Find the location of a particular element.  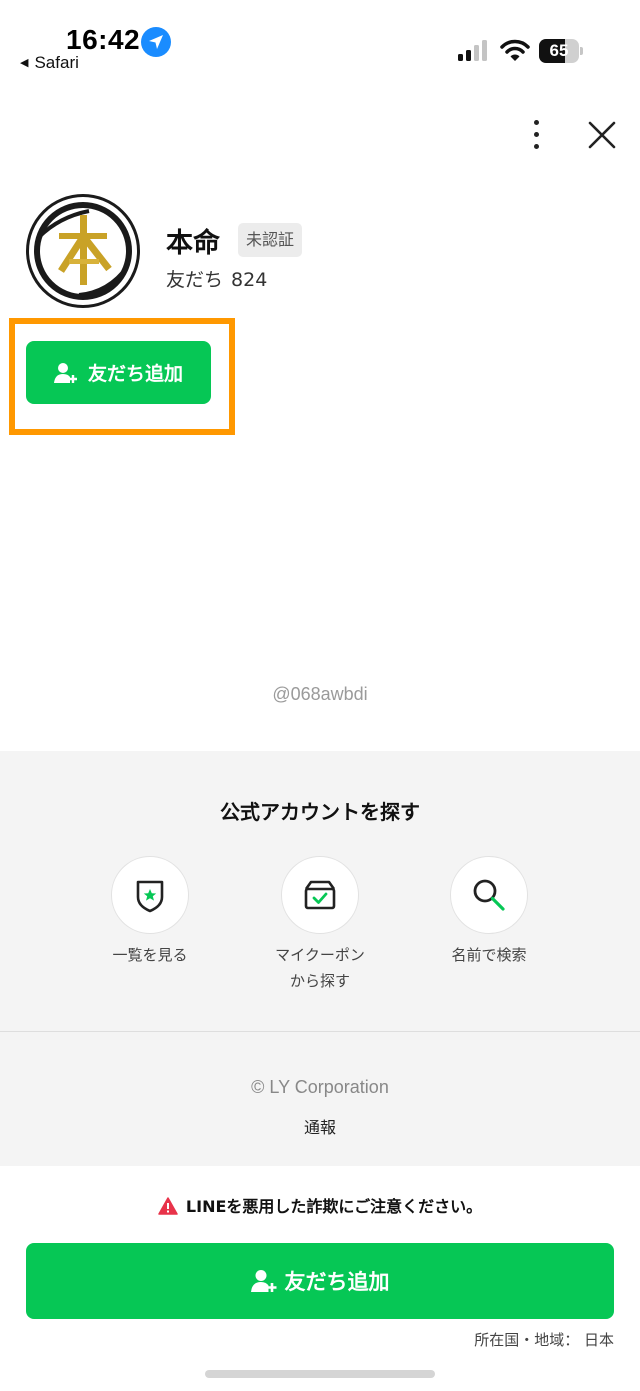

battery-icon: 65 is located at coordinates (561, 51).